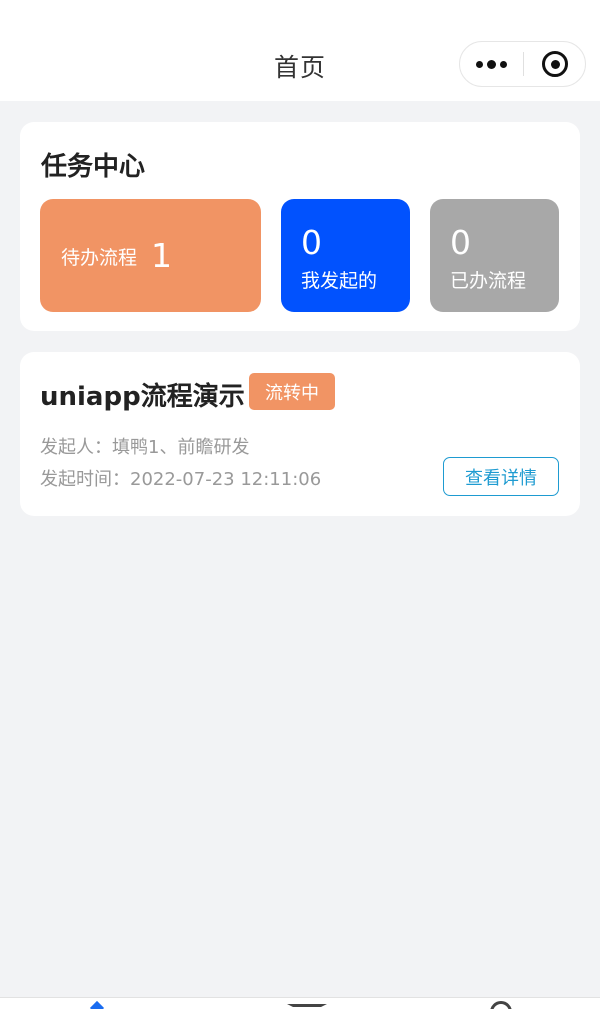 This screenshot has width=600, height=1009. What do you see at coordinates (460, 242) in the screenshot?
I see `done-process-count: 0` at bounding box center [460, 242].